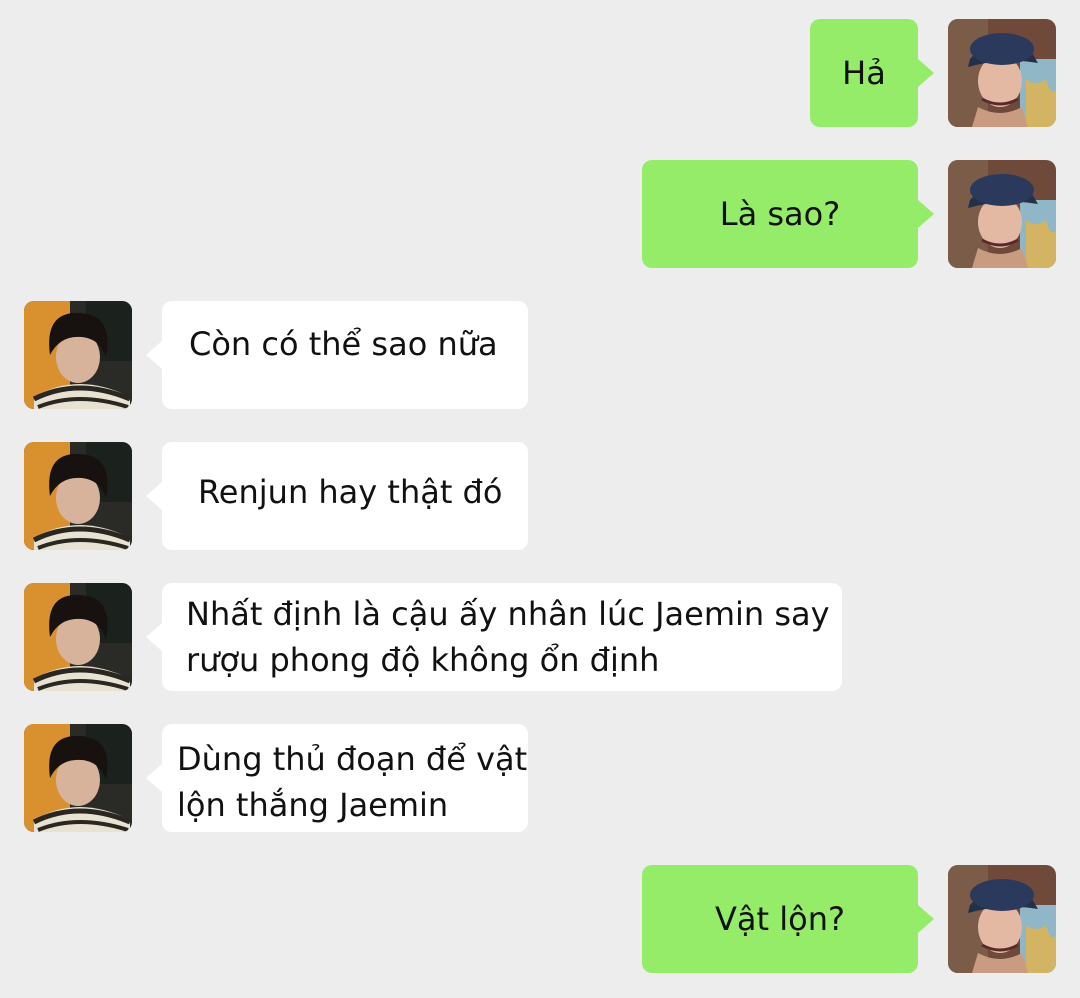 The width and height of the screenshot is (1080, 998). What do you see at coordinates (780, 214) in the screenshot?
I see `message-text: Là sao?` at bounding box center [780, 214].